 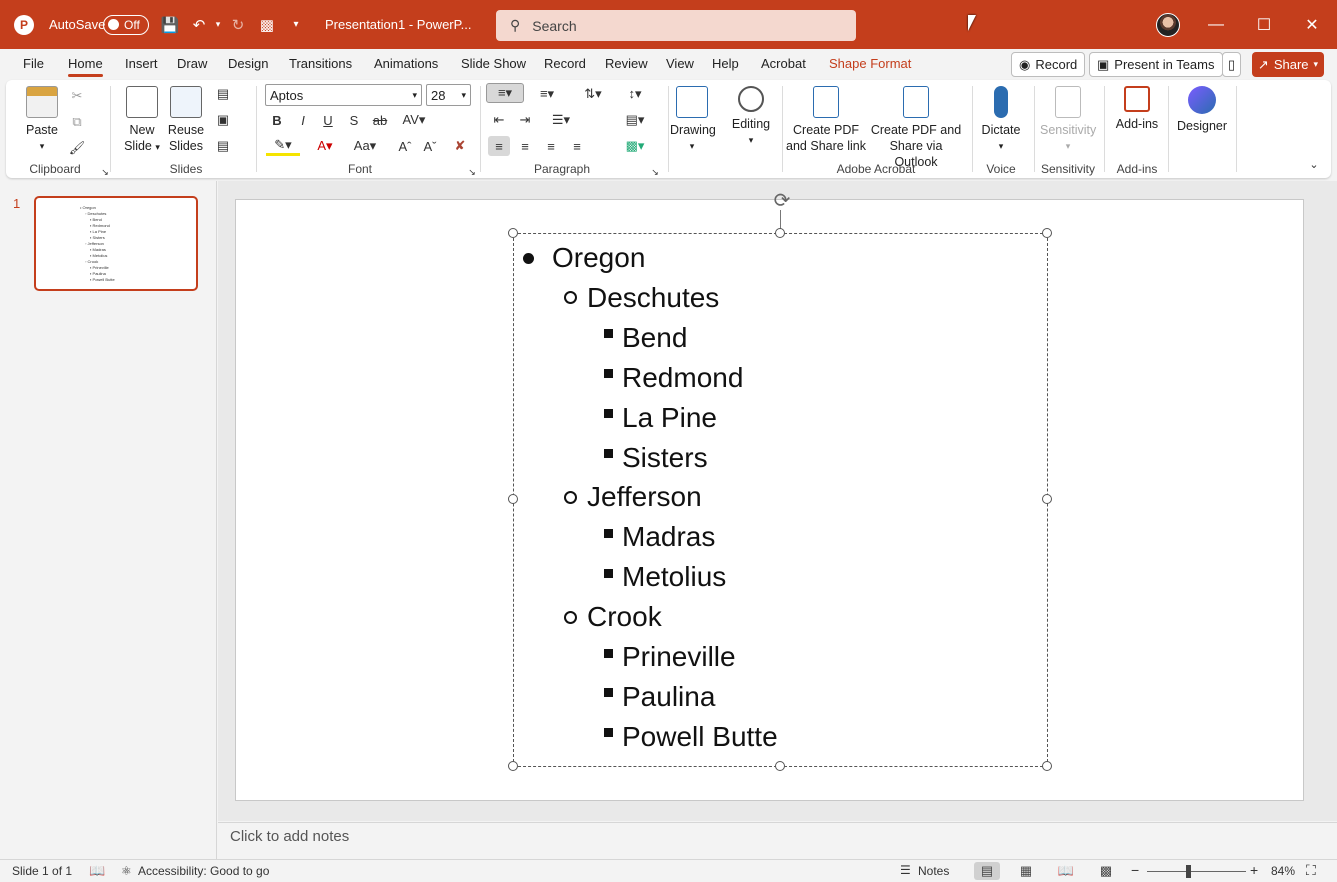 What do you see at coordinates (916, 128) in the screenshot?
I see `create-pdf-outlook-button: Create PDF and Share via Outlook` at bounding box center [916, 128].